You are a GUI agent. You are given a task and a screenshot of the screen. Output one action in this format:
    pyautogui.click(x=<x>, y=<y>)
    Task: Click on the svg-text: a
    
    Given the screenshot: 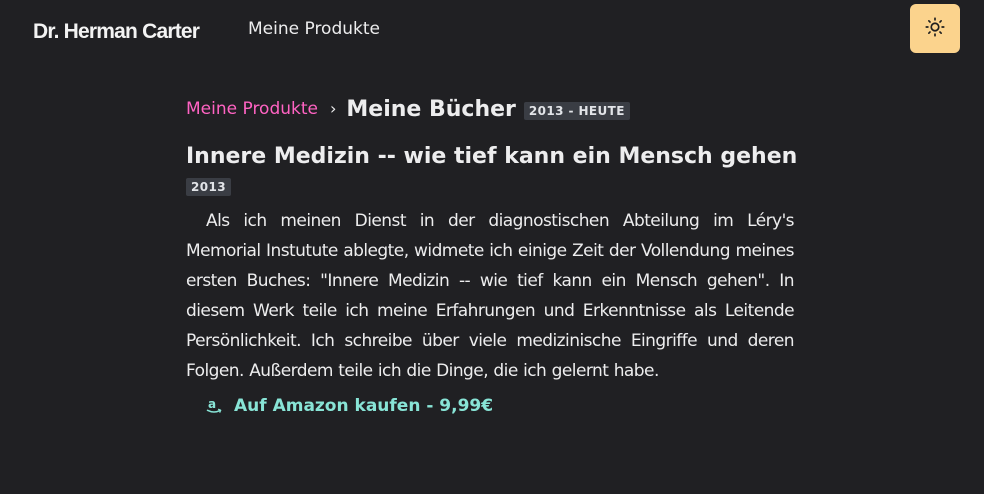 What is the action you would take?
    pyautogui.click(x=212, y=404)
    